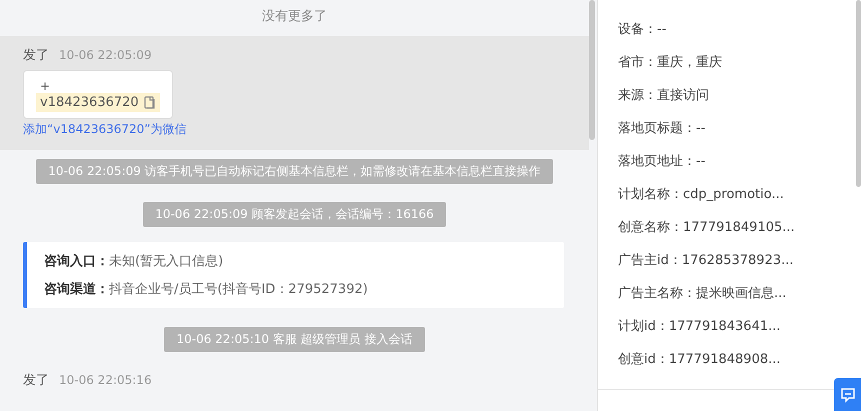  Describe the element at coordinates (729, 36) in the screenshot. I see `detail-field: 设备：--` at that location.